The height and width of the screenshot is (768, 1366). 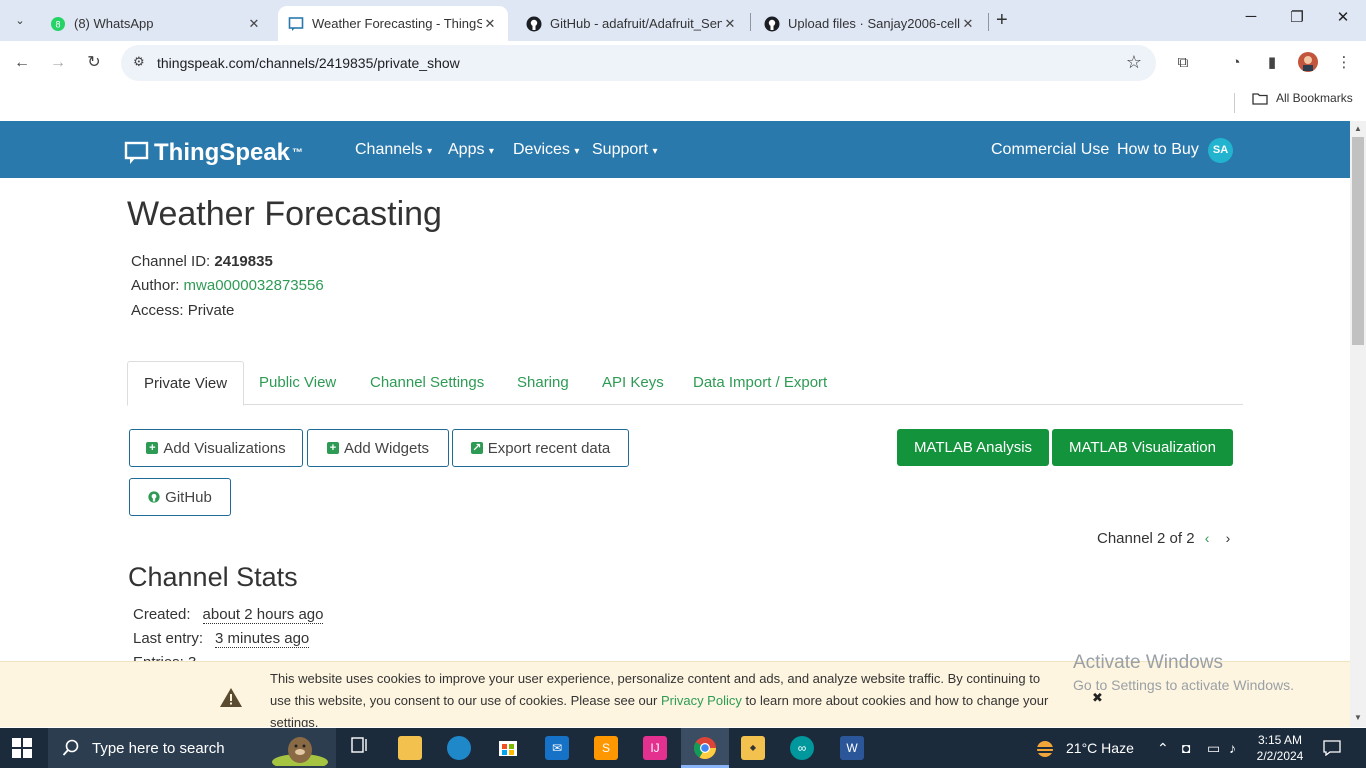 What do you see at coordinates (1232, 748) in the screenshot?
I see `volume-icon: ♪` at bounding box center [1232, 748].